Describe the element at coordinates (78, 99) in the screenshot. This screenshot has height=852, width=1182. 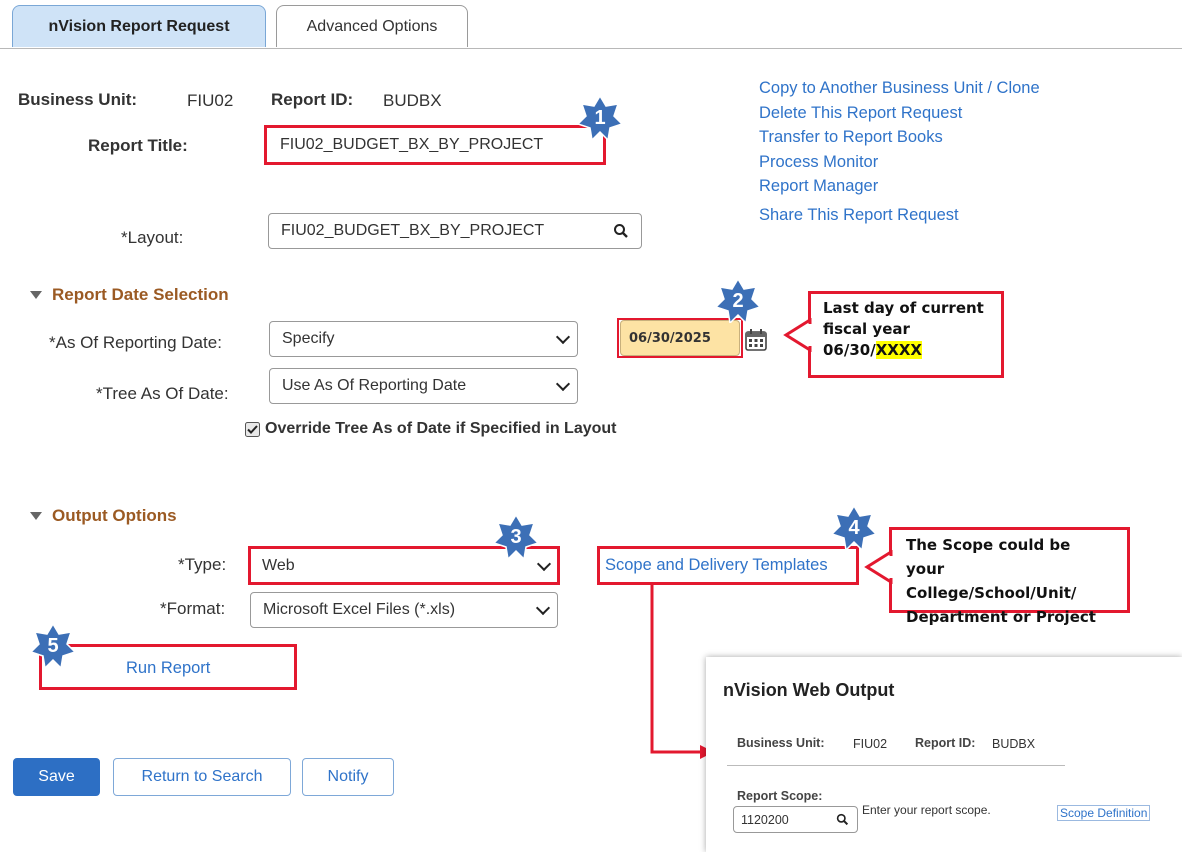
I see `business-unit-label: Business Unit:` at that location.